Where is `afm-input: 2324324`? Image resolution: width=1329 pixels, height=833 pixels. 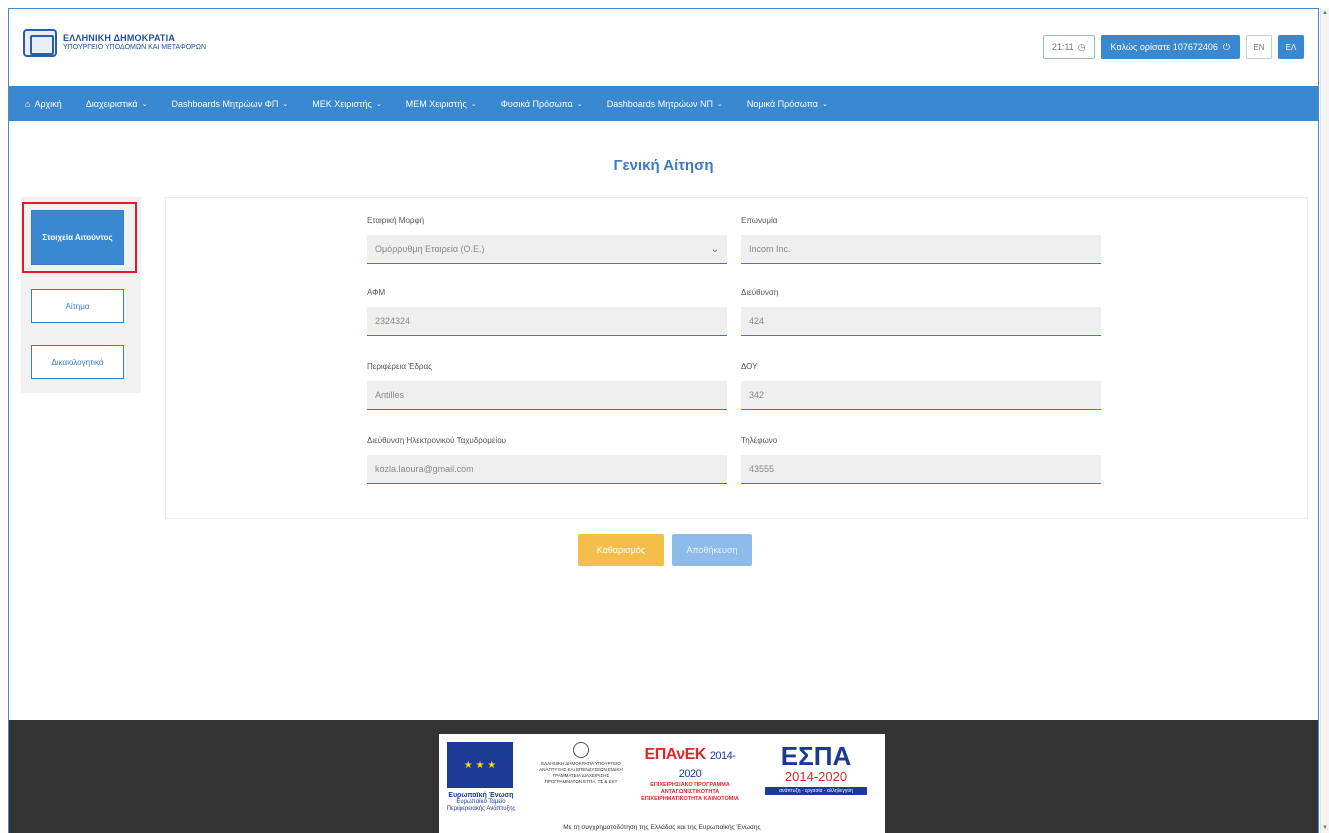 afm-input: 2324324 is located at coordinates (547, 321).